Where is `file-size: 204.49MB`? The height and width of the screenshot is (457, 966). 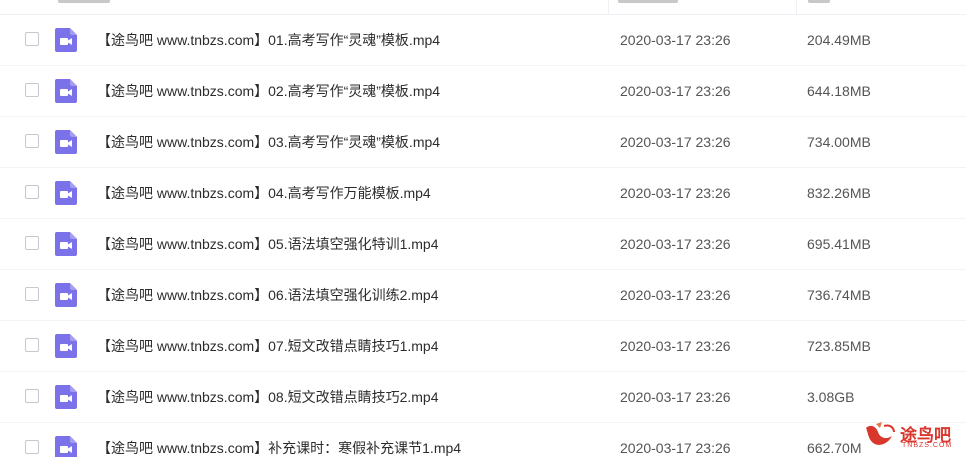
file-size: 204.49MB is located at coordinates (839, 40).